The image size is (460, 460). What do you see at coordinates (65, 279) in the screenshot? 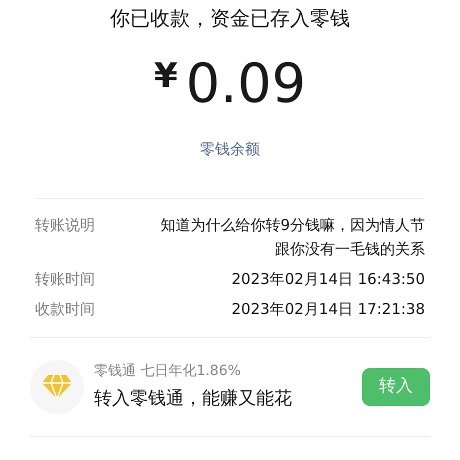
I see `detail-label: 转账时间` at bounding box center [65, 279].